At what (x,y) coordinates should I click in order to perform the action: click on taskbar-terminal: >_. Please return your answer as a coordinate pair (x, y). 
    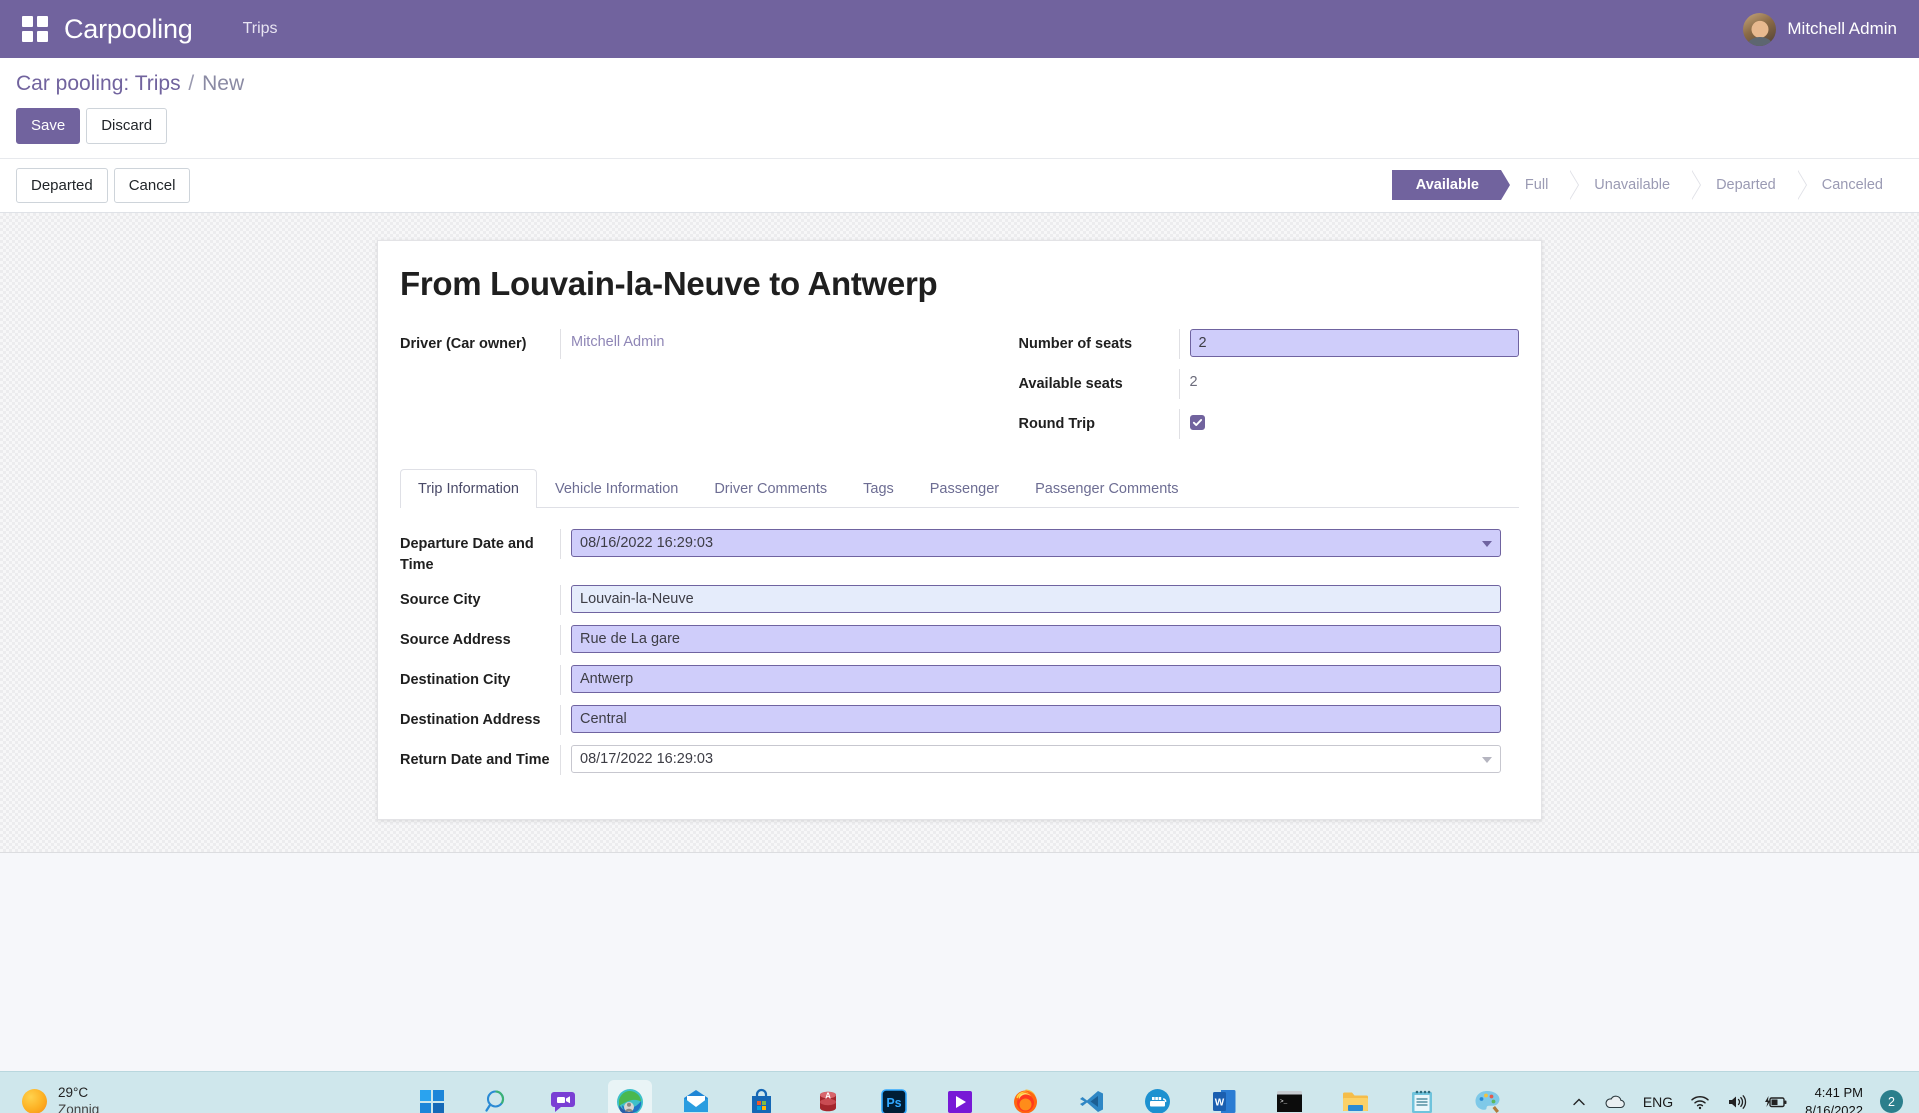
    Looking at the image, I should click on (1290, 1096).